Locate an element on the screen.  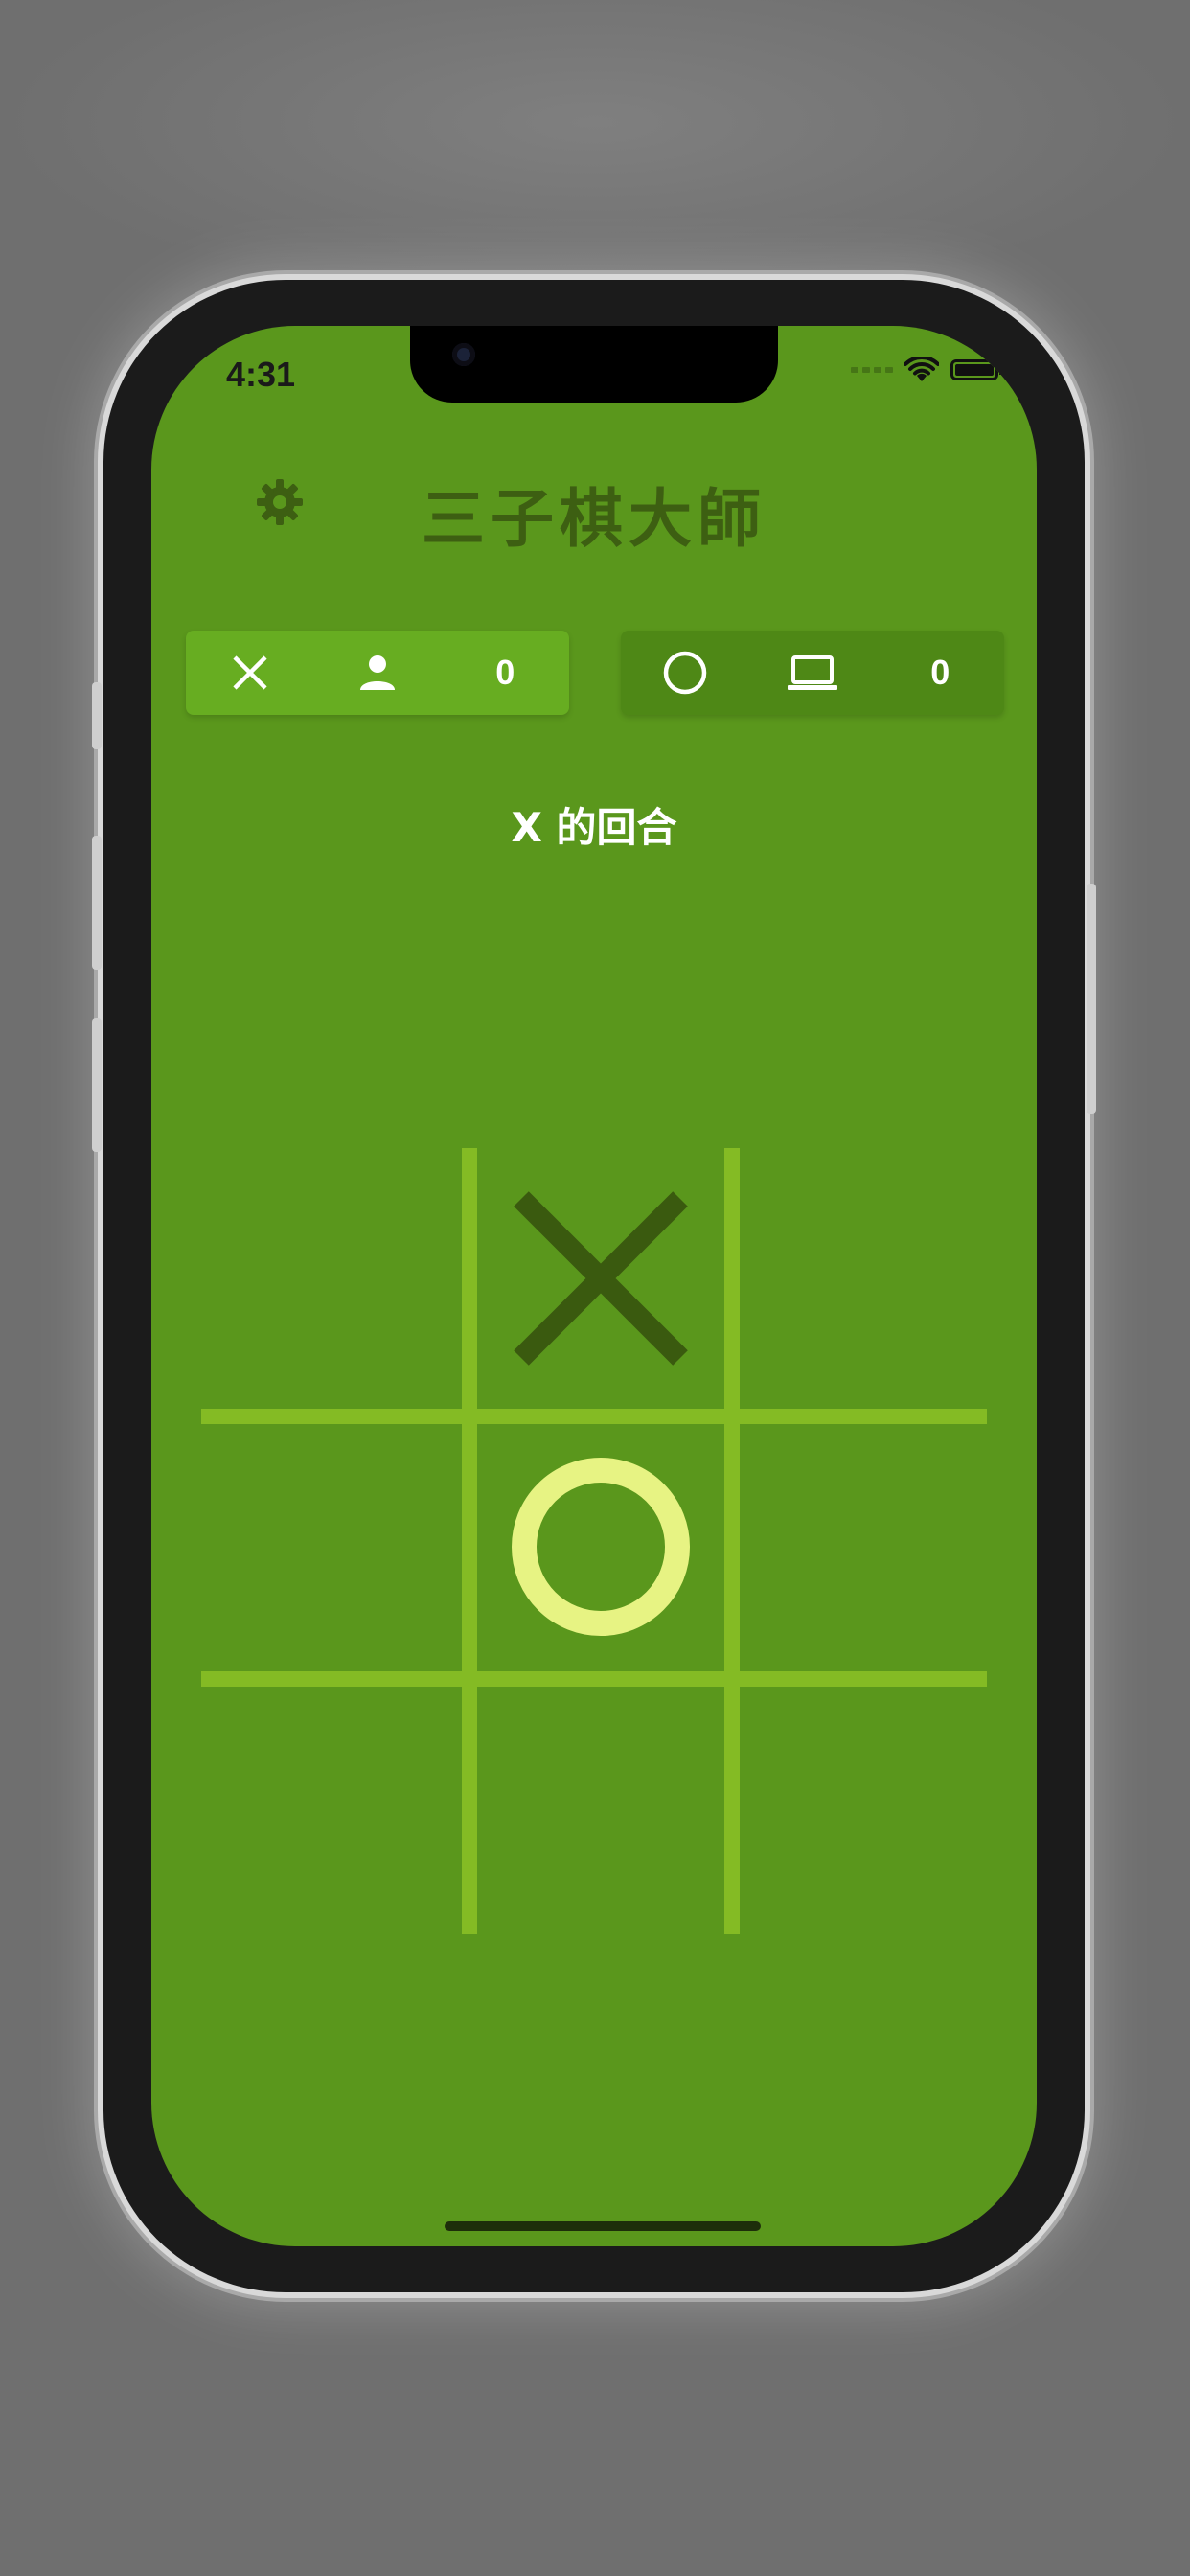
laptop-icon is located at coordinates (812, 672).